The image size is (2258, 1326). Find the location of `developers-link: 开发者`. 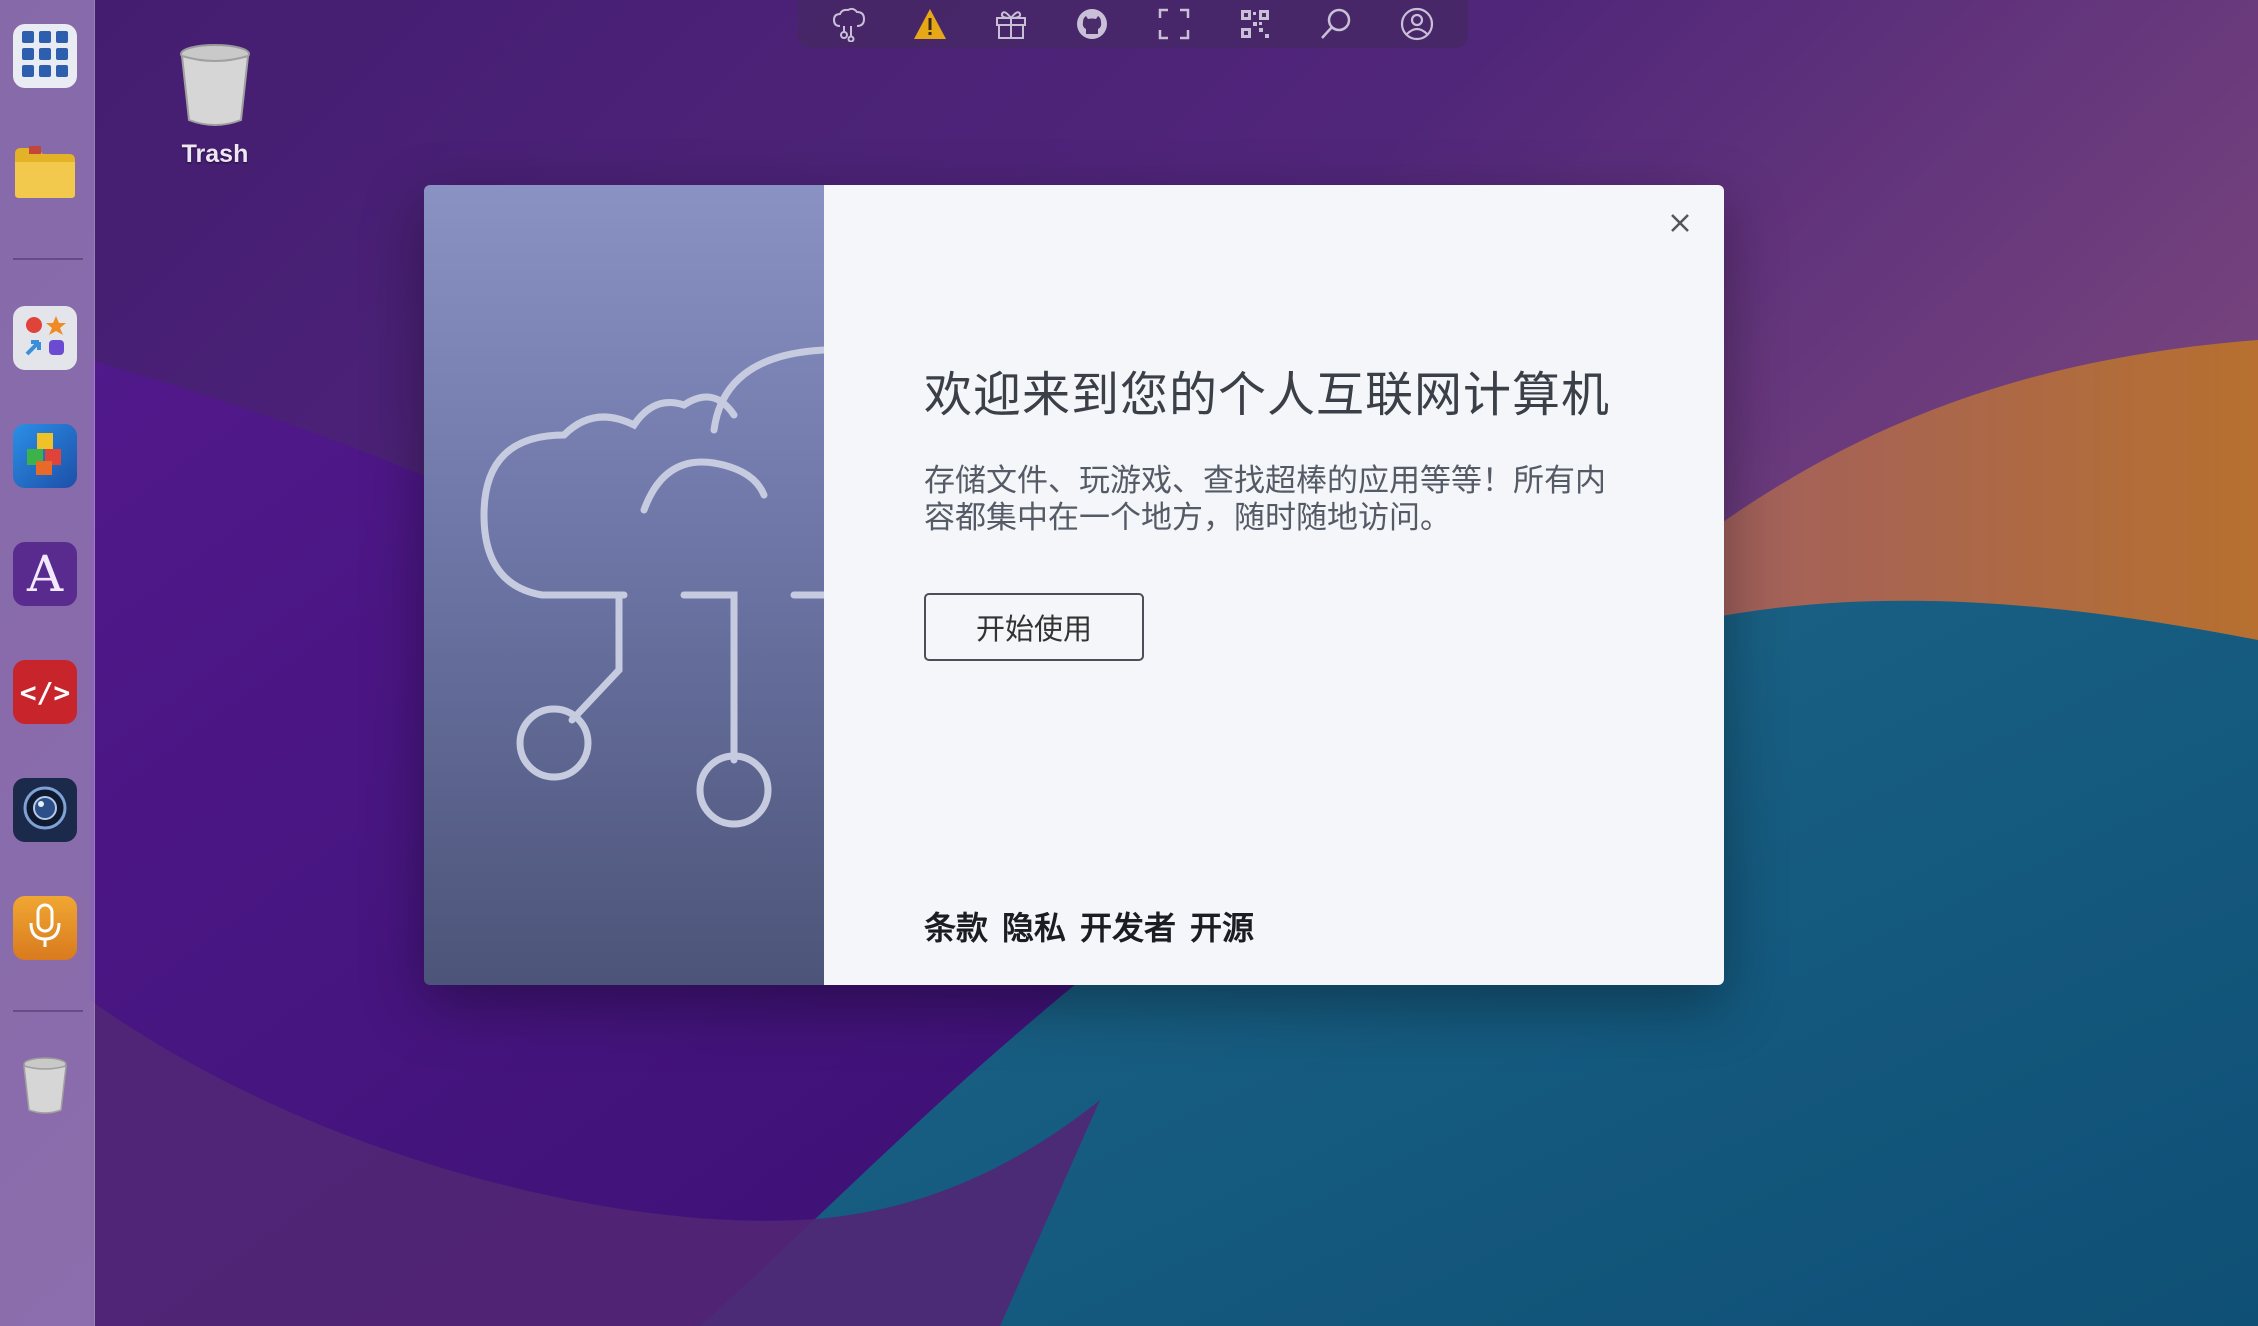

developers-link: 开发者 is located at coordinates (1128, 926).